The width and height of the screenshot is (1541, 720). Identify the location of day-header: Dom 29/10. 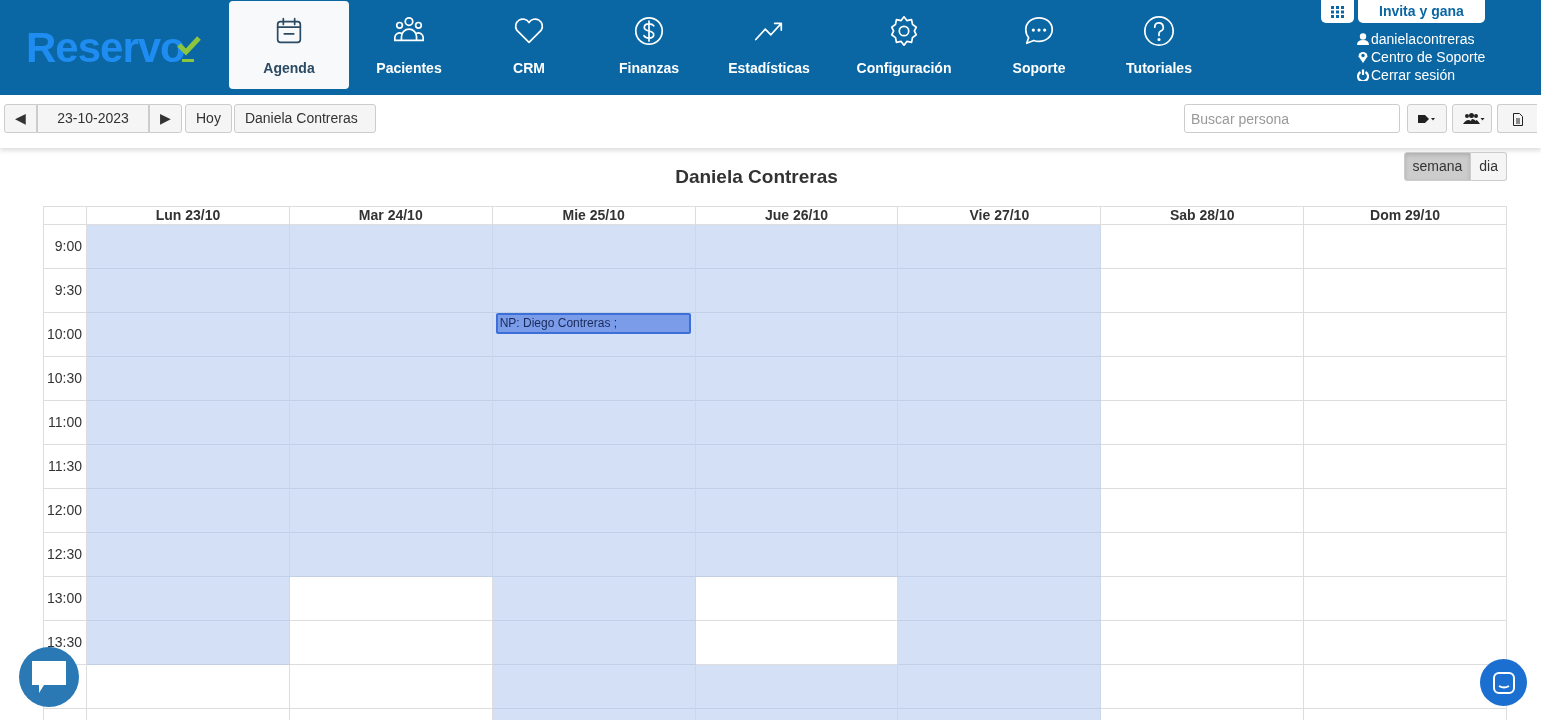
(1405, 216).